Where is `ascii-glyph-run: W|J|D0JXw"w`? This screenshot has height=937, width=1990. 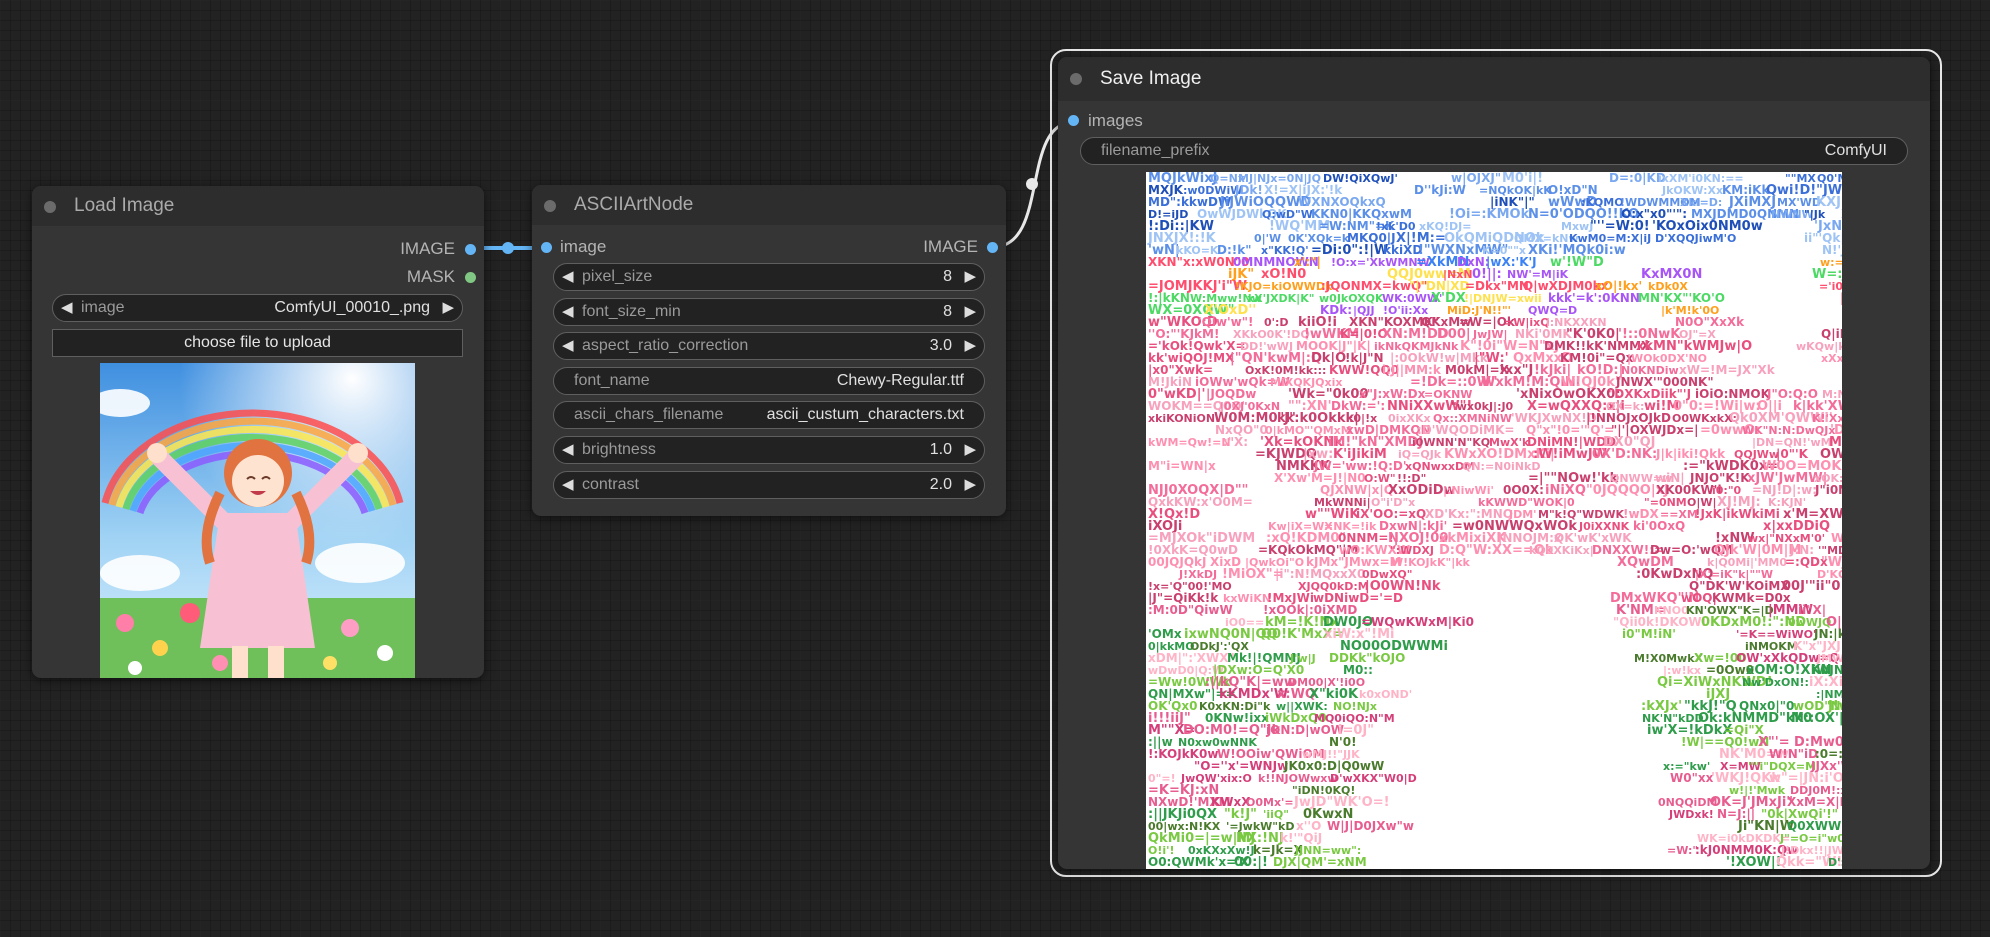 ascii-glyph-run: W|J|D0JXw"w is located at coordinates (1370, 826).